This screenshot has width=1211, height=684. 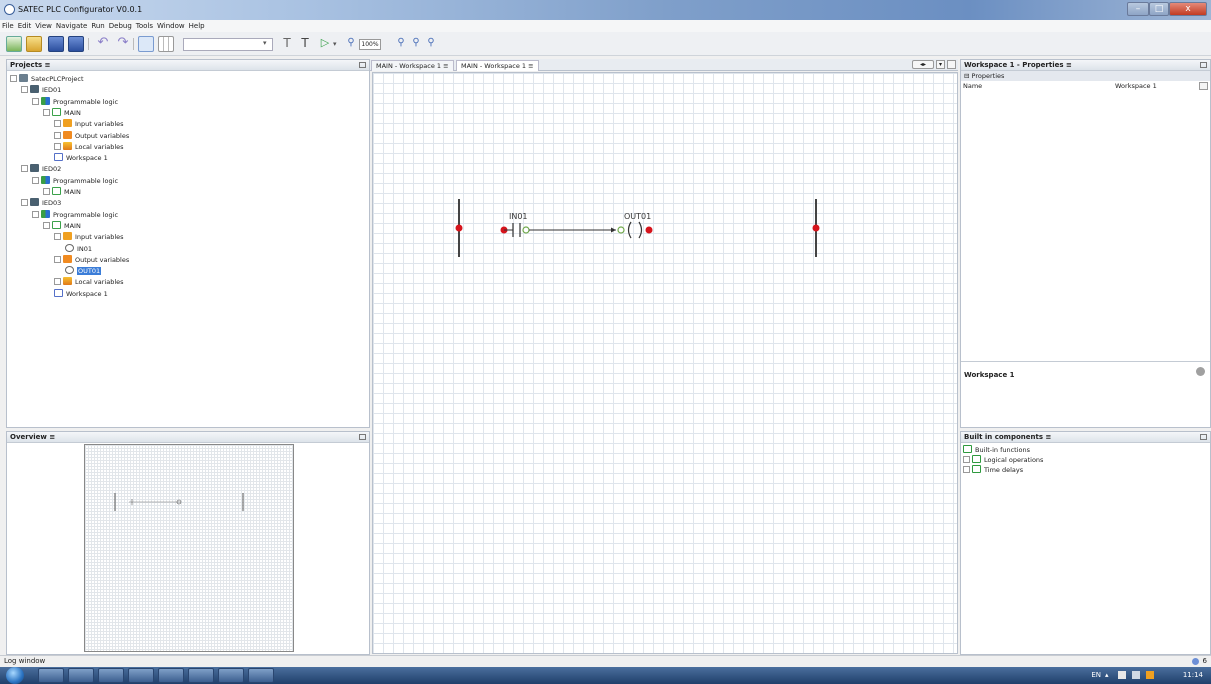 What do you see at coordinates (325, 44) in the screenshot?
I see `run-icon: ▷` at bounding box center [325, 44].